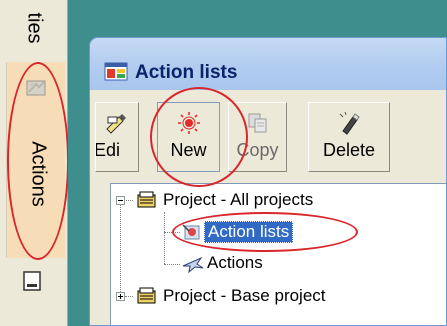 Image resolution: width=447 pixels, height=326 pixels. I want to click on edit-button-label: Edi, so click(108, 150).